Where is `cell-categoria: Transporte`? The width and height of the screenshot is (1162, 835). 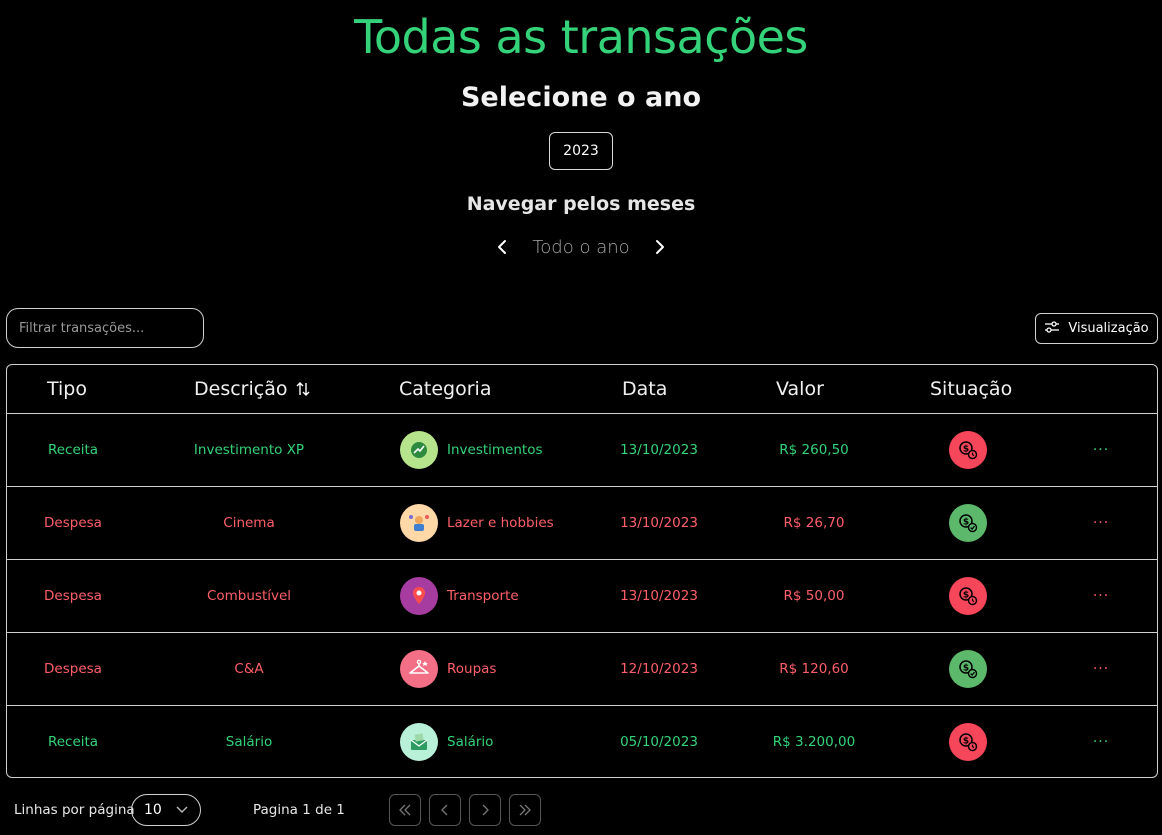 cell-categoria: Transporte is located at coordinates (505, 596).